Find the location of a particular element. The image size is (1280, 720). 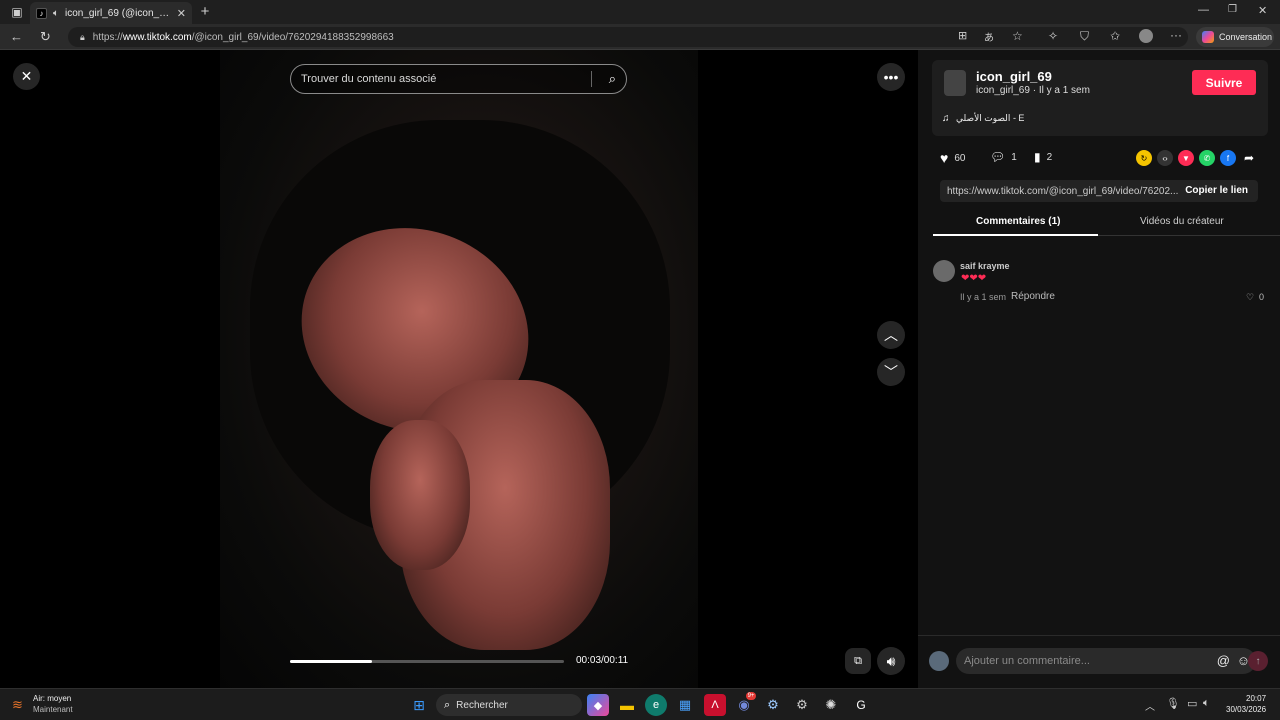

volume-icon: 🔊︎ is located at coordinates (891, 660).